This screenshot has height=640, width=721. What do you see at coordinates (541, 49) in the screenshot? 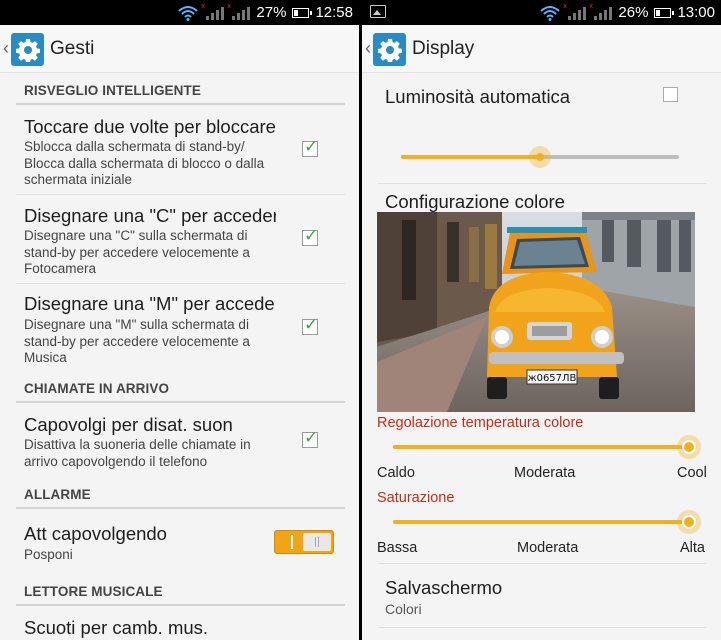
I see `action-bar: ‹ Display` at bounding box center [541, 49].